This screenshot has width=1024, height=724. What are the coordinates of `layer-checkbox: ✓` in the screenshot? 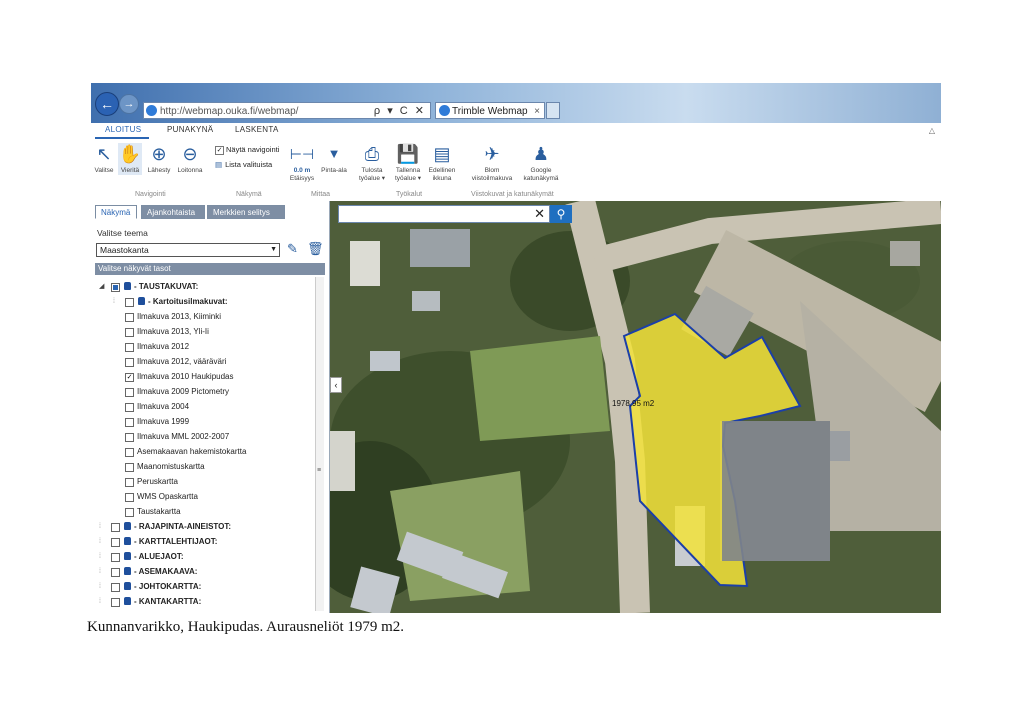 It's located at (129, 377).